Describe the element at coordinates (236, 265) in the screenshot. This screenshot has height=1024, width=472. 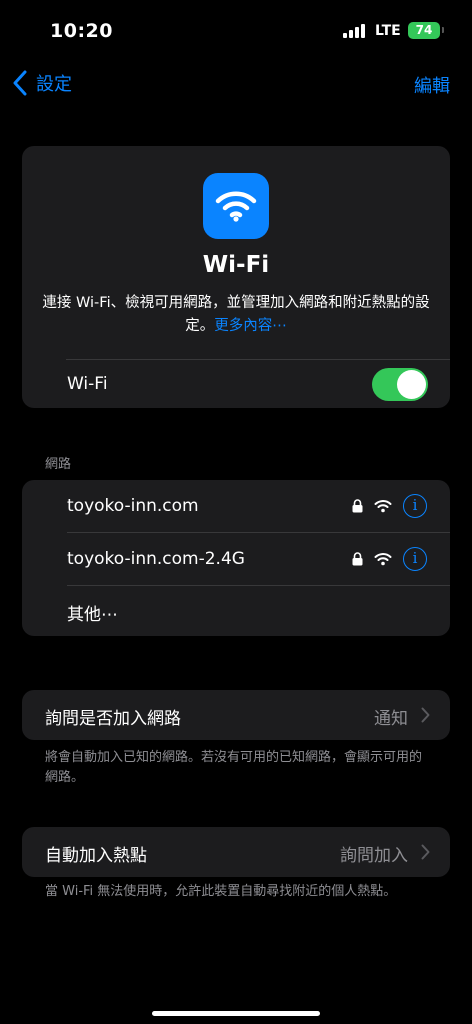
I see `page-title: Wi-Fi` at that location.